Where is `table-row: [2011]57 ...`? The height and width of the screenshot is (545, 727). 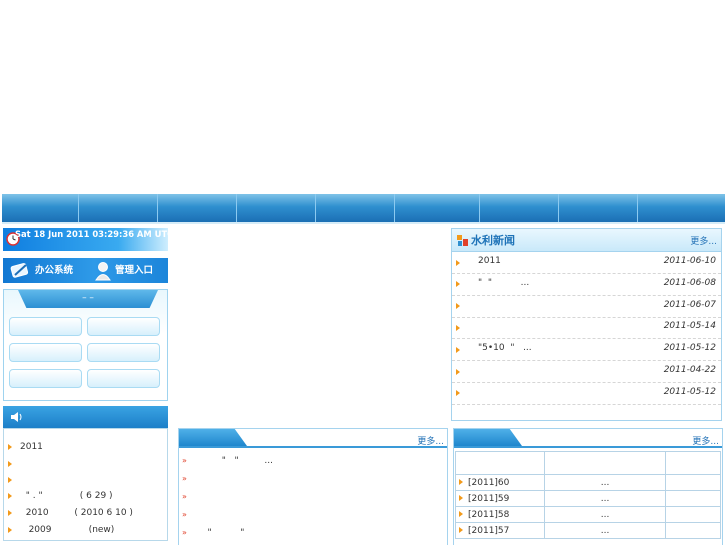 table-row: [2011]57 ... is located at coordinates (588, 530).